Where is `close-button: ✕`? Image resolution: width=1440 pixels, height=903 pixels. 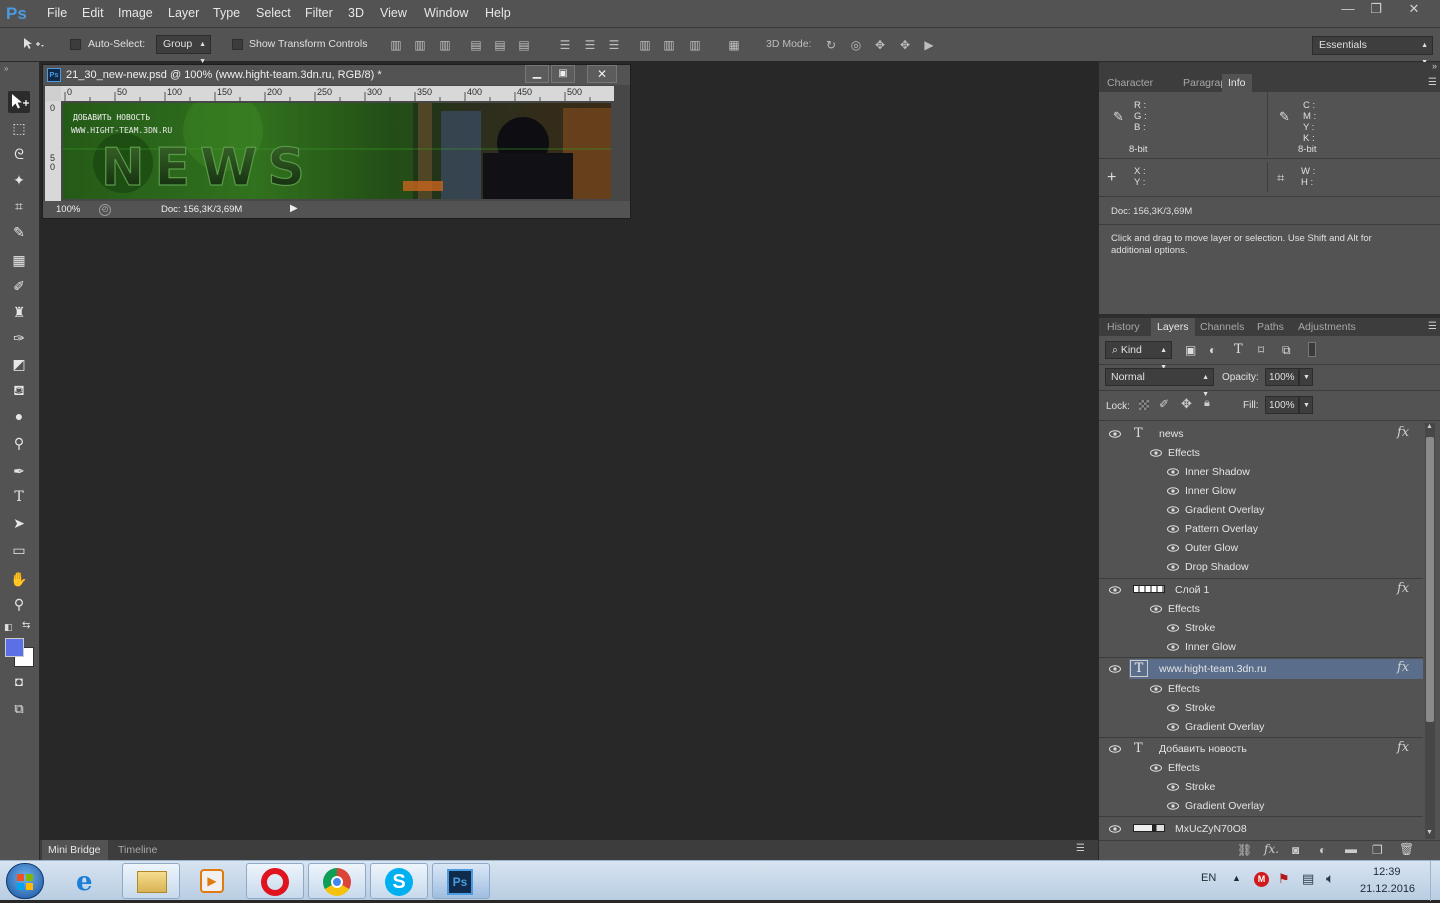 close-button: ✕ is located at coordinates (1414, 10).